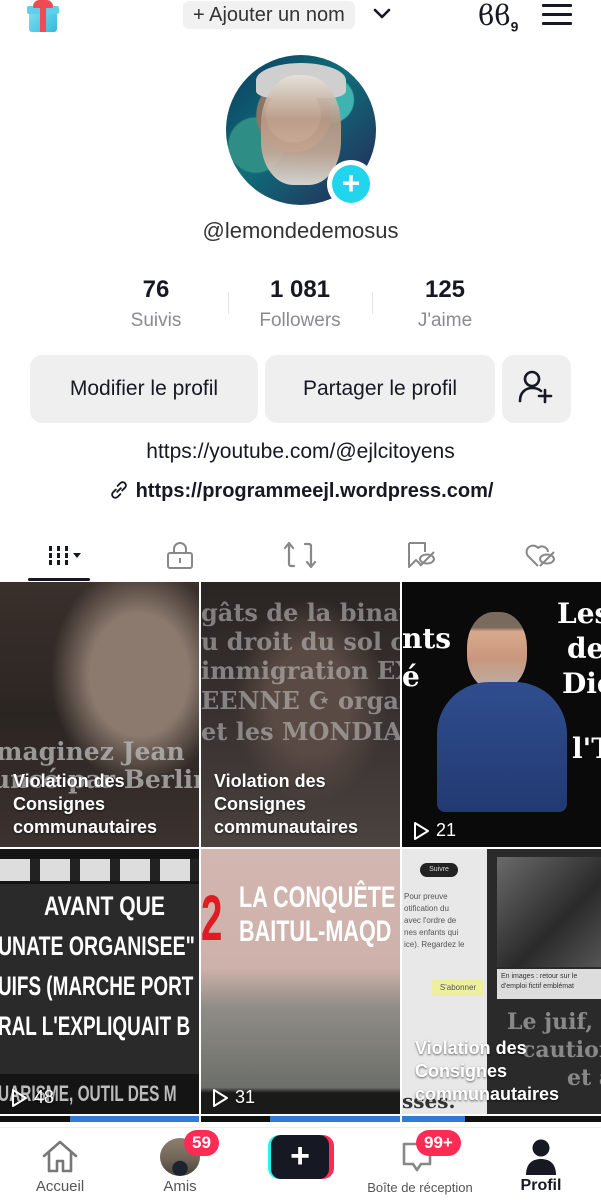 The image size is (601, 1201). I want to click on followers-count: 1 081, so click(300, 289).